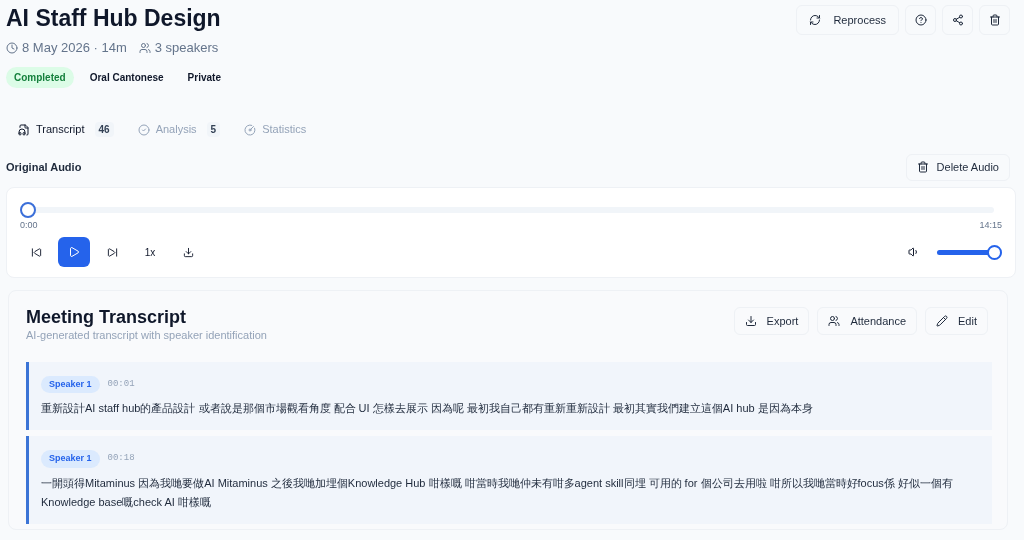 The width and height of the screenshot is (1024, 540). What do you see at coordinates (107, 317) in the screenshot?
I see `transcript-title: Meeting Transcript` at bounding box center [107, 317].